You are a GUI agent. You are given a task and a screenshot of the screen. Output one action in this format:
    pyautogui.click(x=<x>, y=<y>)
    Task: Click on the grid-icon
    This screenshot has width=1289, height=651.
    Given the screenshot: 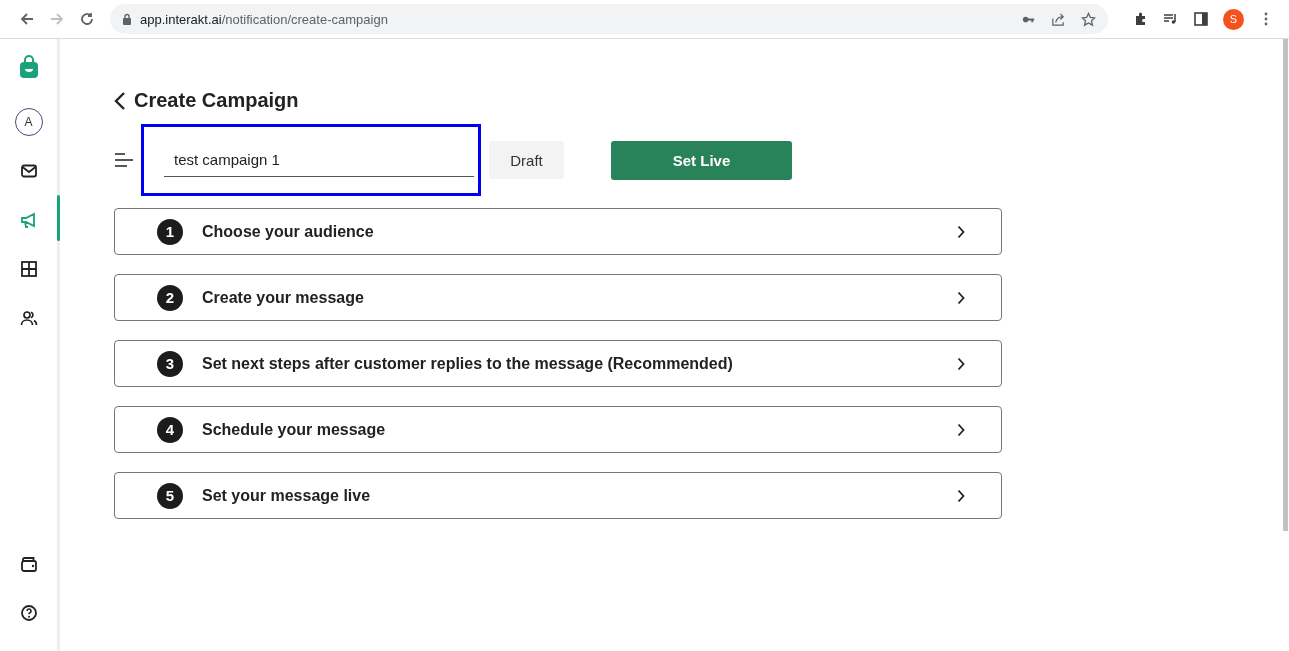 What is the action you would take?
    pyautogui.click(x=28, y=268)
    